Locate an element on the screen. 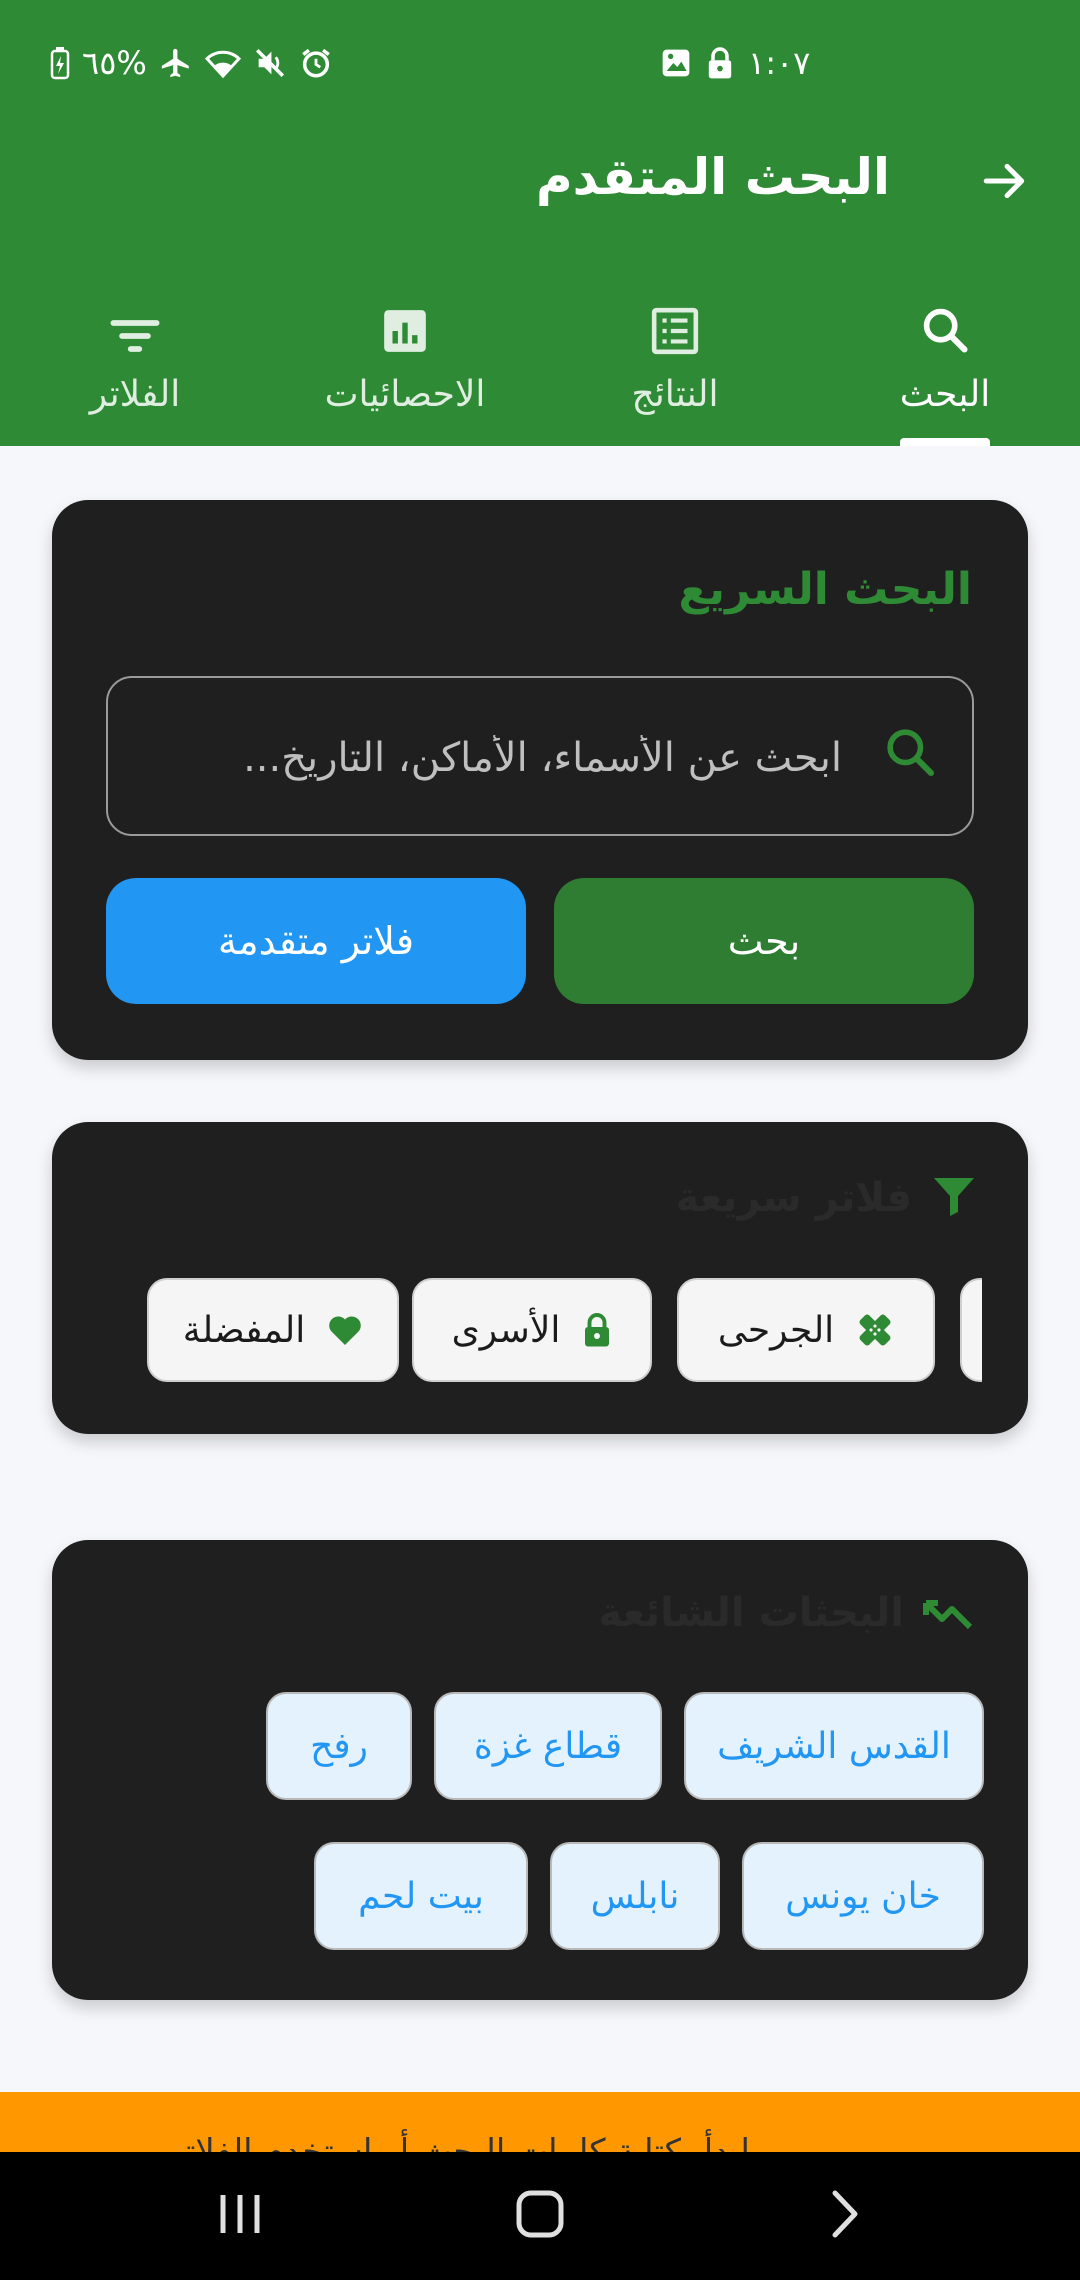 The image size is (1080, 2280). quick-filters-title: فلاتر سريعة is located at coordinates (793, 1198).